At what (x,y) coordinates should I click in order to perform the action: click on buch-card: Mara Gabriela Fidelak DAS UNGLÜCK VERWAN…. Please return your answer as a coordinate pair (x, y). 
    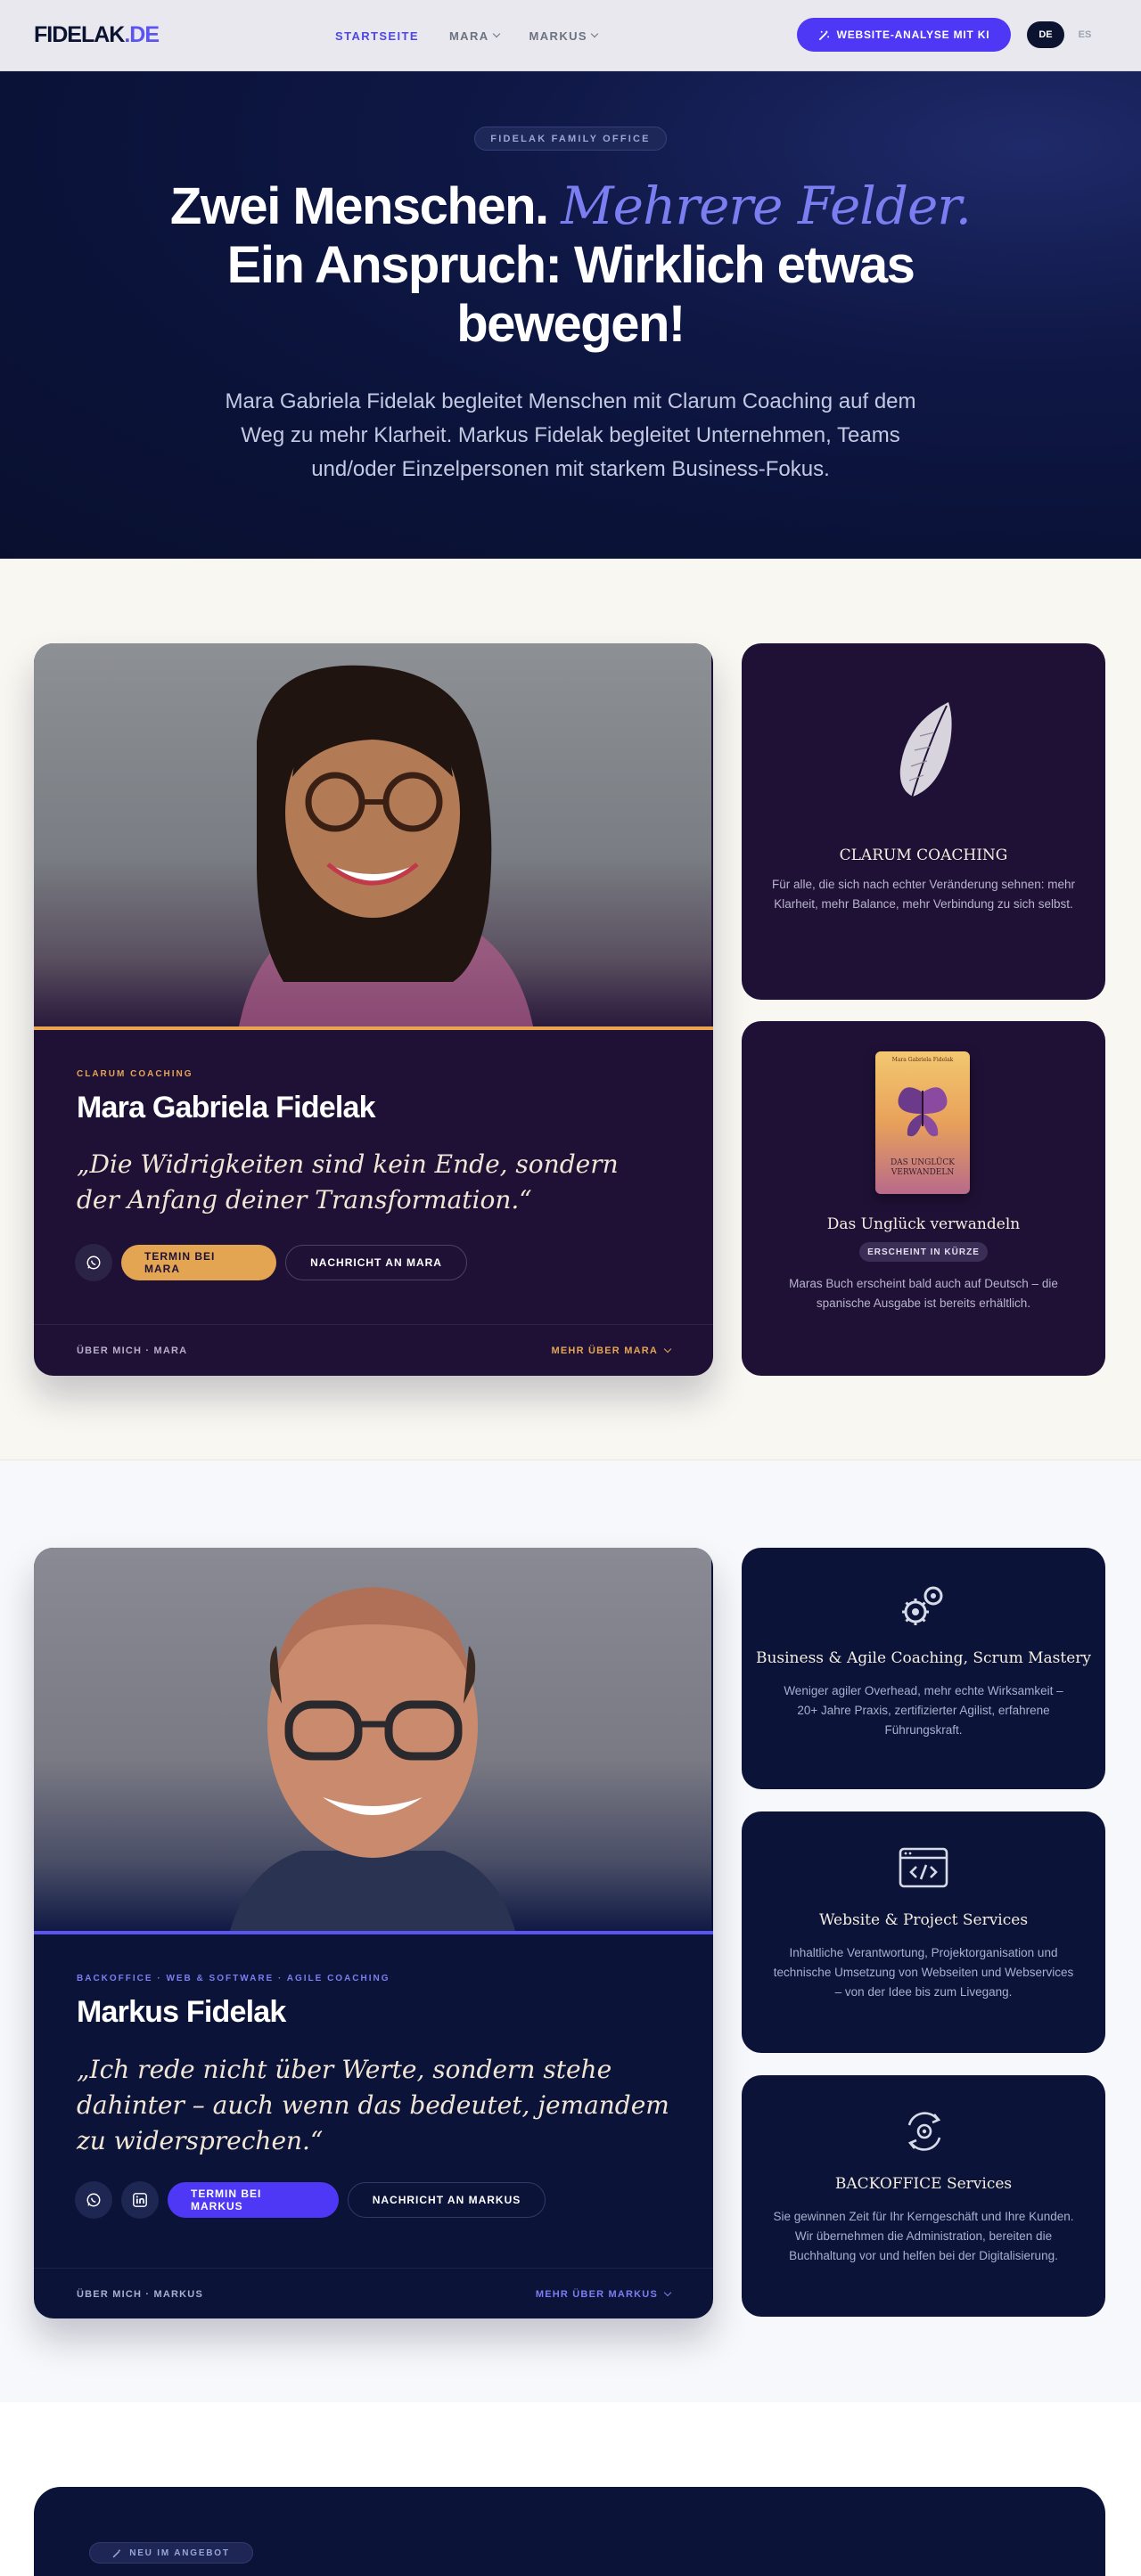
    Looking at the image, I should click on (923, 1198).